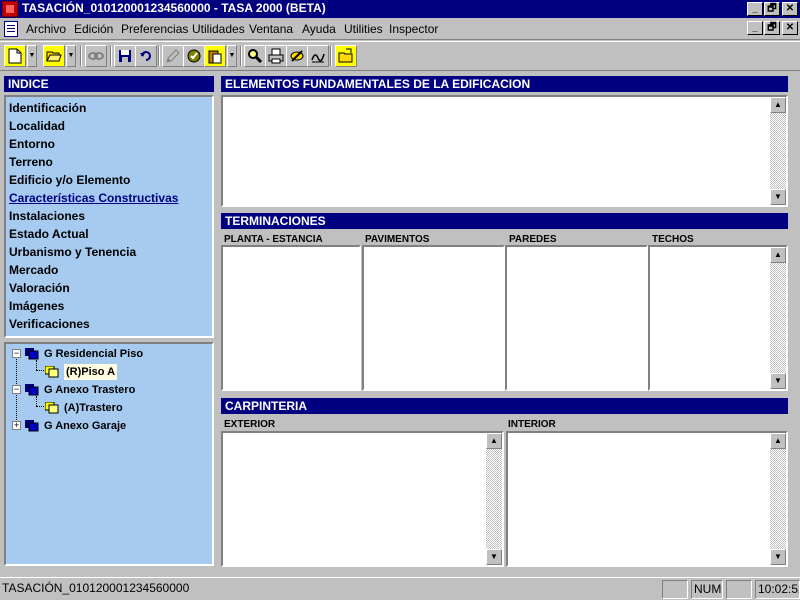 This screenshot has height=600, width=800. Describe the element at coordinates (39, 288) in the screenshot. I see `sidebar-item-valoracion: Valoración` at that location.